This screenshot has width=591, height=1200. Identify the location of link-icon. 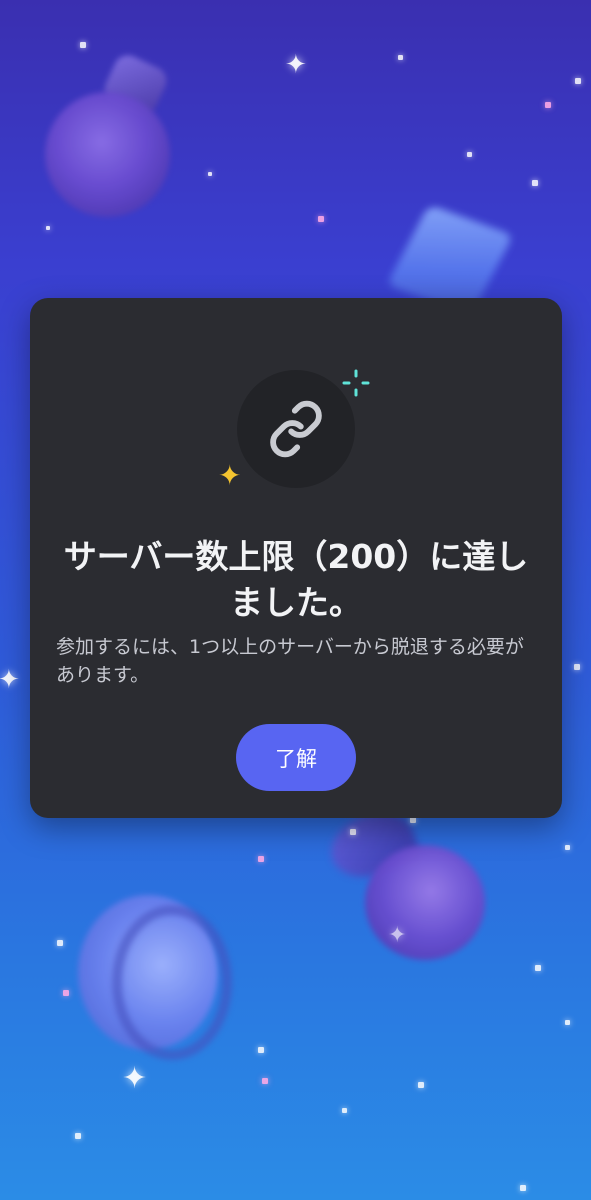
(296, 429).